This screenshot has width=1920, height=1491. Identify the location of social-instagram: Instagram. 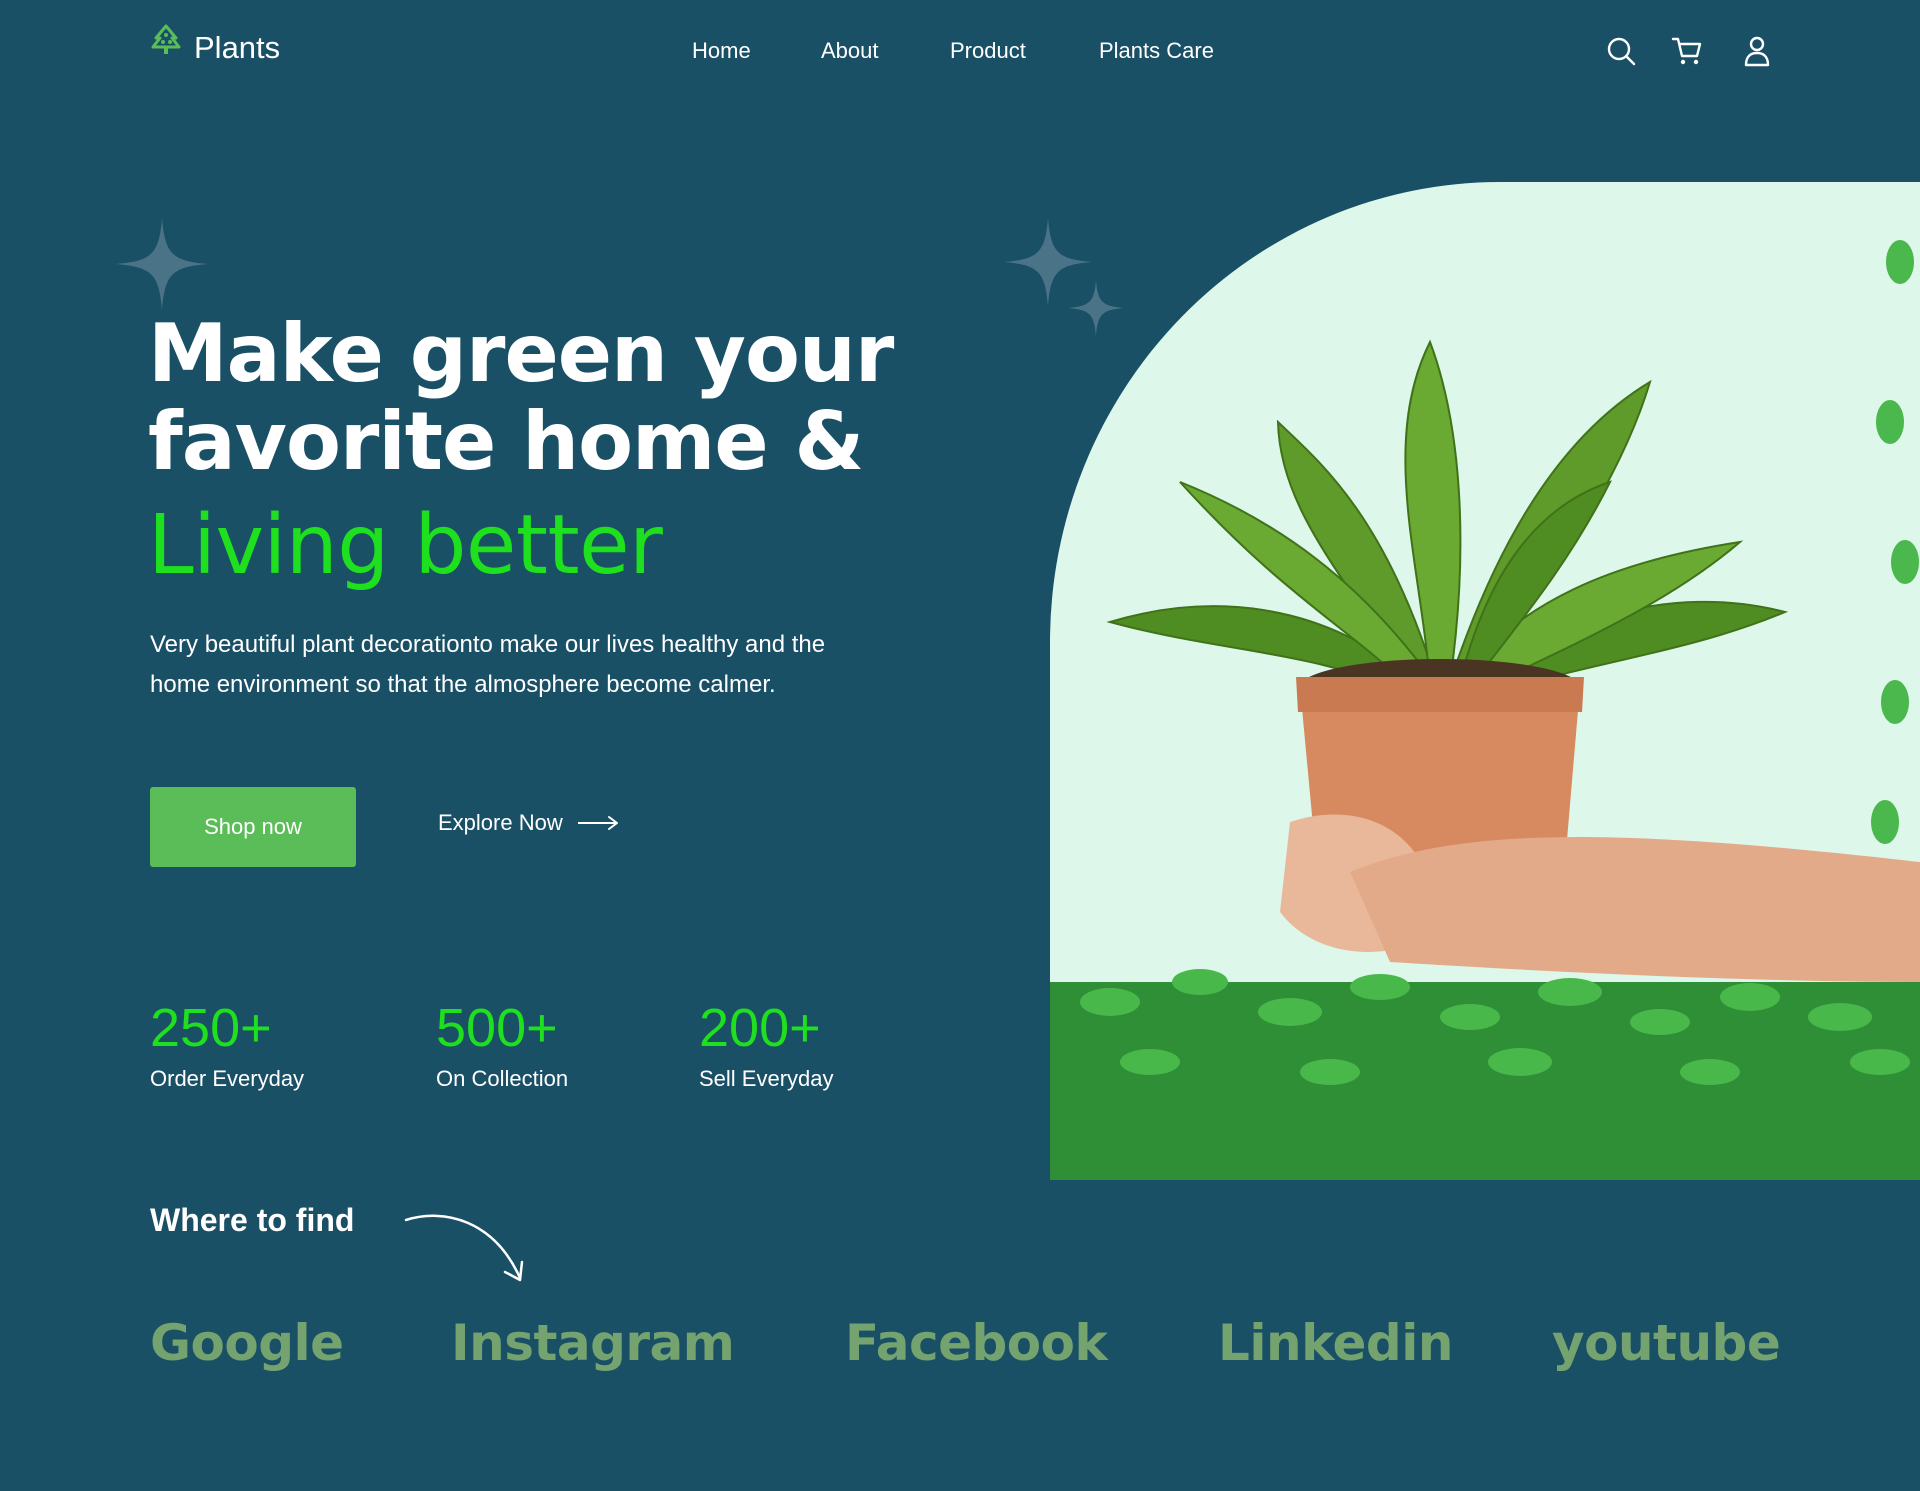
(593, 1343).